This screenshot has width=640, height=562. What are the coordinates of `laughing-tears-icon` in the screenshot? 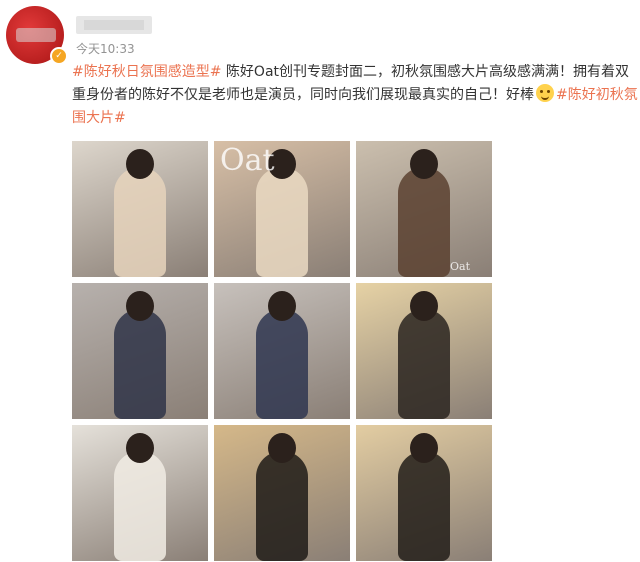 It's located at (545, 93).